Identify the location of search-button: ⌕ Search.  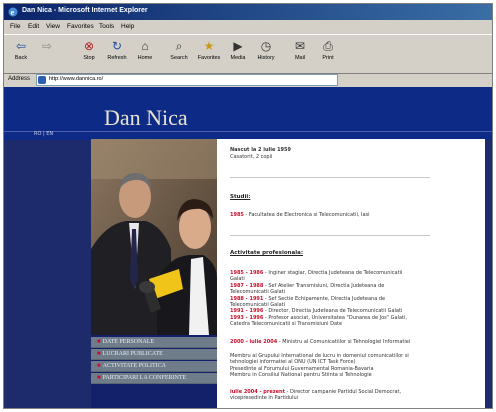
(179, 54).